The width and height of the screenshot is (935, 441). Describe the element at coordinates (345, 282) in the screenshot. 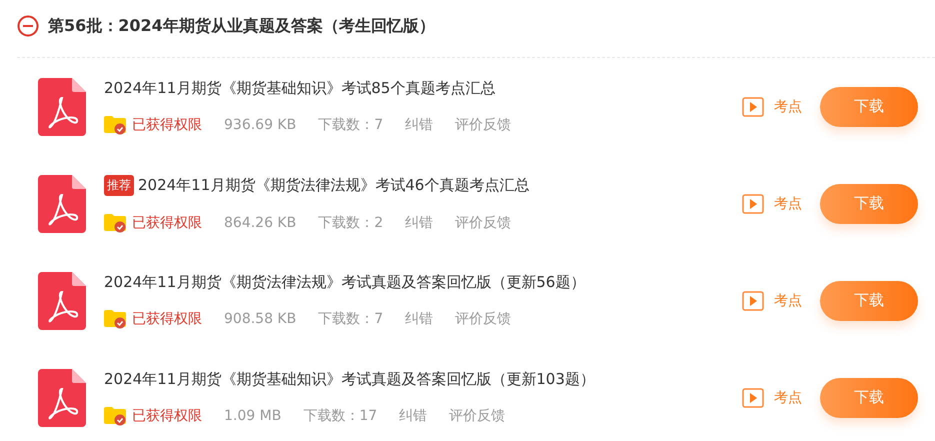

I see `file-title: 2024年11月期货《期货法律法规》考试真题及答案回忆版（更新56题）` at that location.